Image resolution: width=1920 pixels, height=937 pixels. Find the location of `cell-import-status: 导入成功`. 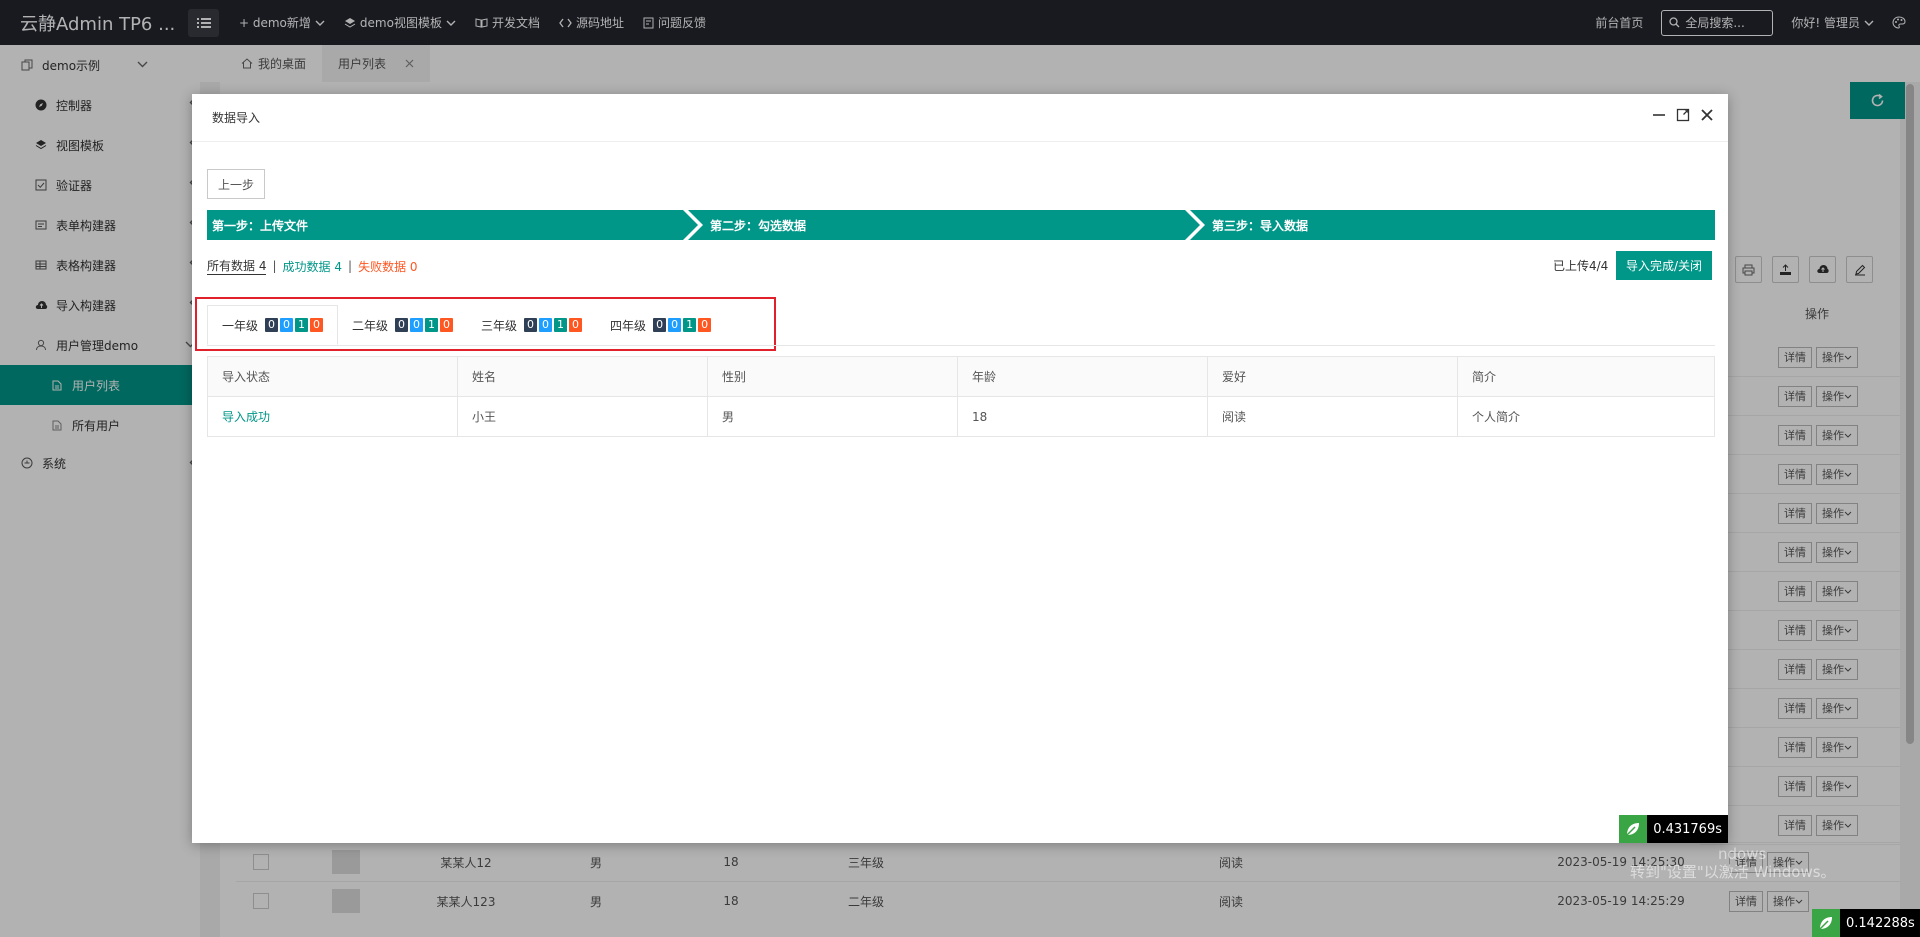

cell-import-status: 导入成功 is located at coordinates (332, 416).